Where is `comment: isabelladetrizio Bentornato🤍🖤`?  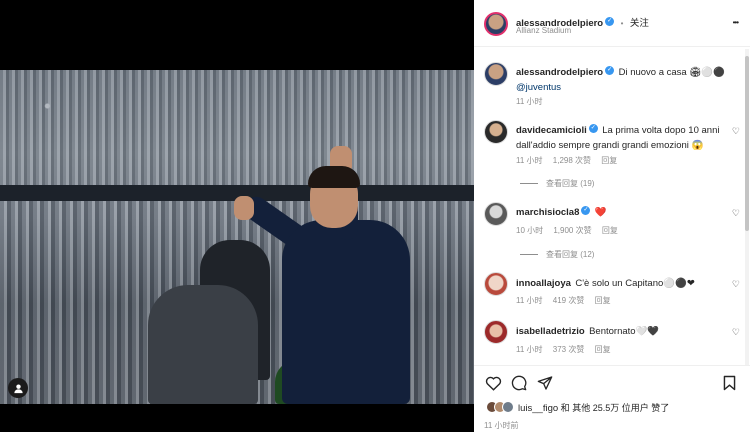
comment: isabelladetrizio Bentornato🤍🖤 is located at coordinates (622, 330).